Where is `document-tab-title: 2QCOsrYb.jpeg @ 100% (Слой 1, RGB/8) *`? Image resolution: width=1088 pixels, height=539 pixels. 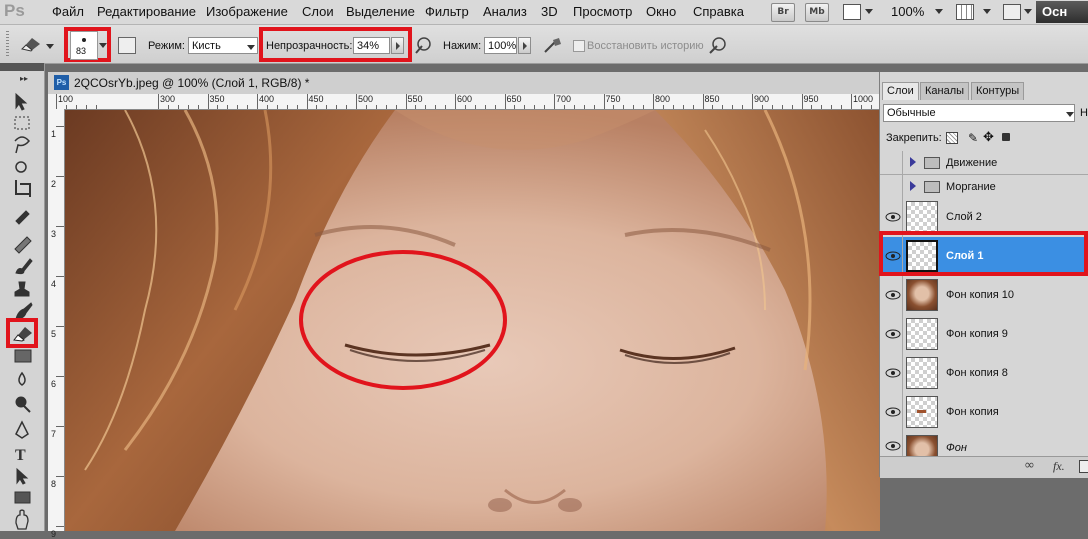 document-tab-title: 2QCOsrYb.jpeg @ 100% (Слой 1, RGB/8) * is located at coordinates (191, 83).